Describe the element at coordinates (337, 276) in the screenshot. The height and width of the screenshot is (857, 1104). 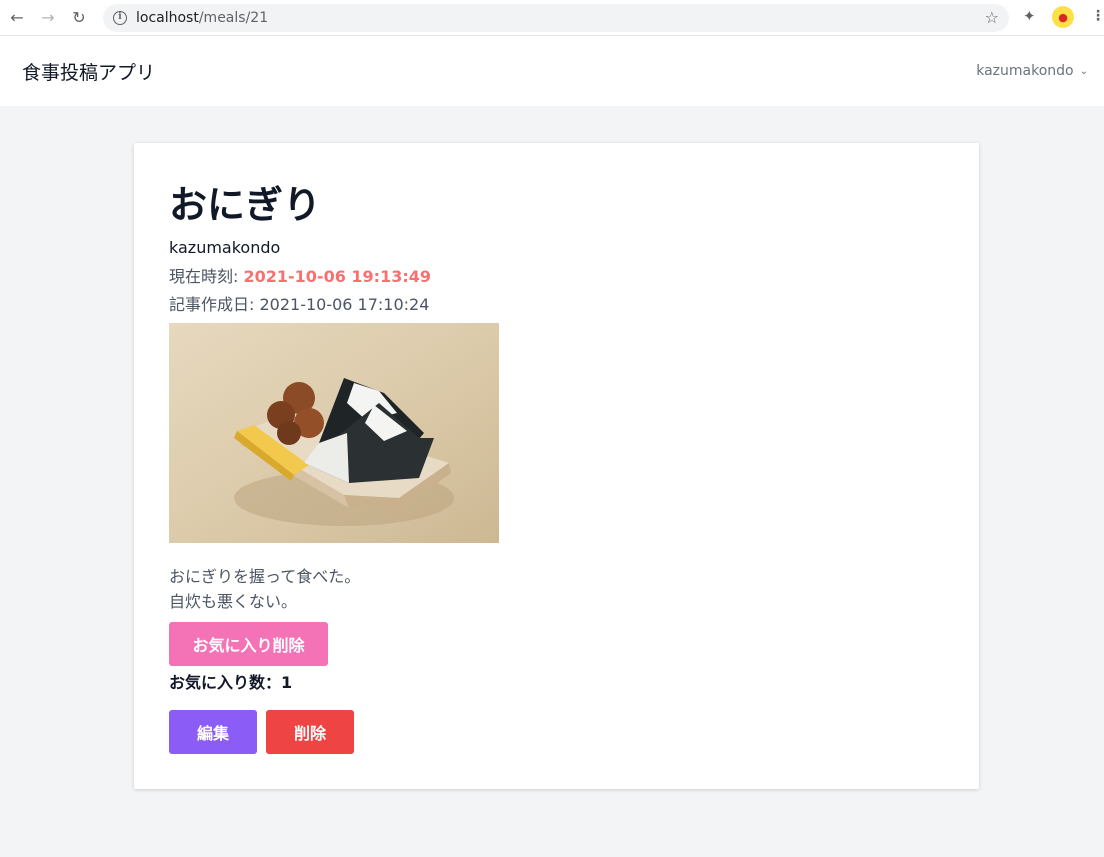
I see `current-time-value: 2021-10-06 19:13:49` at that location.